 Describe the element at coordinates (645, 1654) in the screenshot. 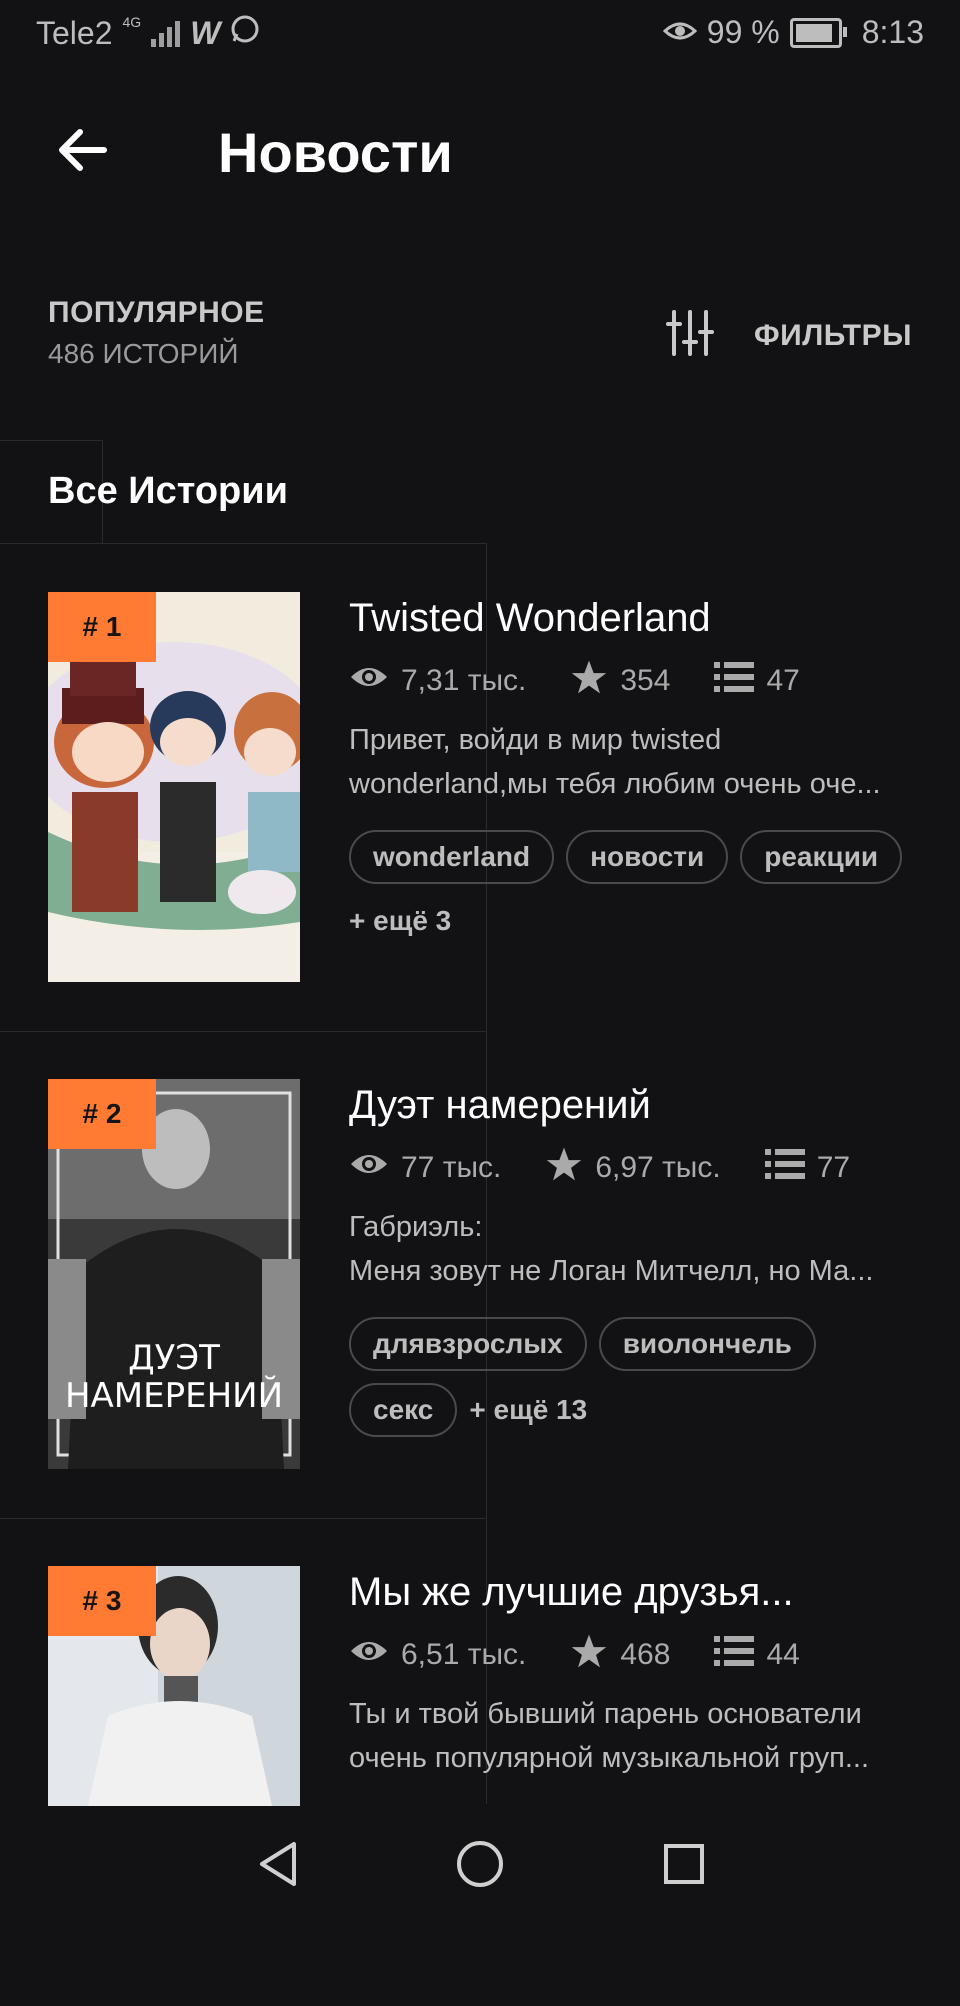

I see `votes-count: 468` at that location.